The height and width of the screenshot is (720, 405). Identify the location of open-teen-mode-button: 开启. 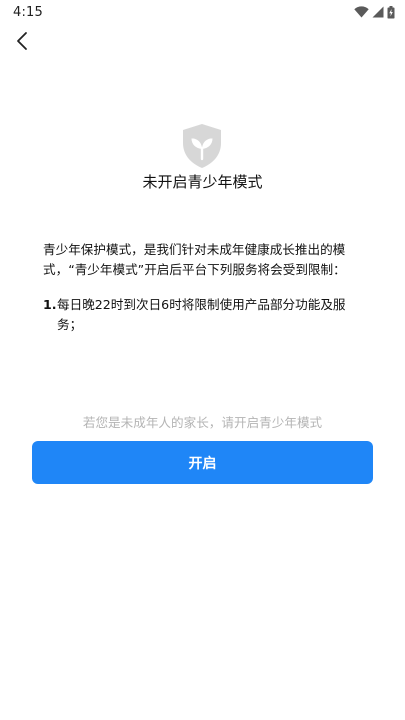
(202, 462).